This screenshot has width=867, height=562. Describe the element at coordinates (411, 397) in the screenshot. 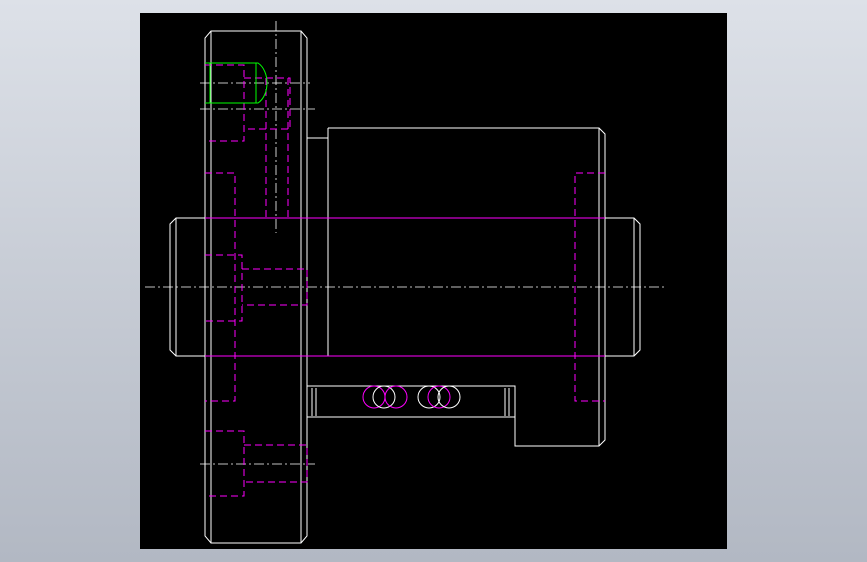

I see `slot-pins` at that location.